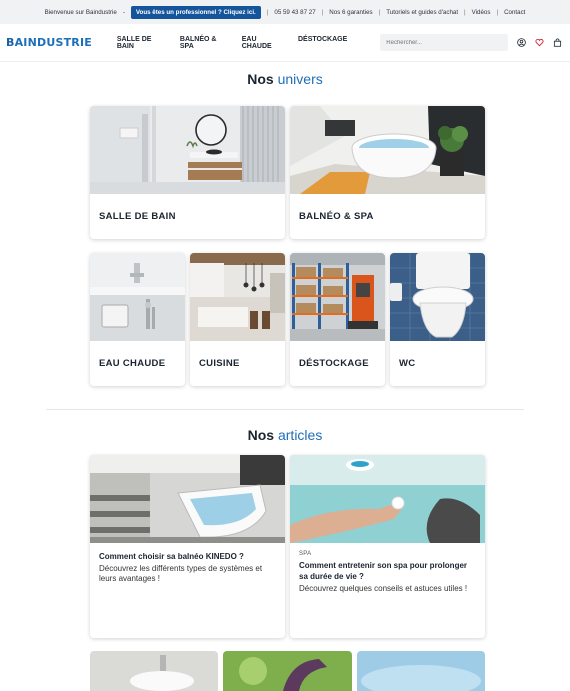 Image resolution: width=570 pixels, height=691 pixels. Describe the element at coordinates (260, 79) in the screenshot. I see `univers-title-plain: Nos` at that location.